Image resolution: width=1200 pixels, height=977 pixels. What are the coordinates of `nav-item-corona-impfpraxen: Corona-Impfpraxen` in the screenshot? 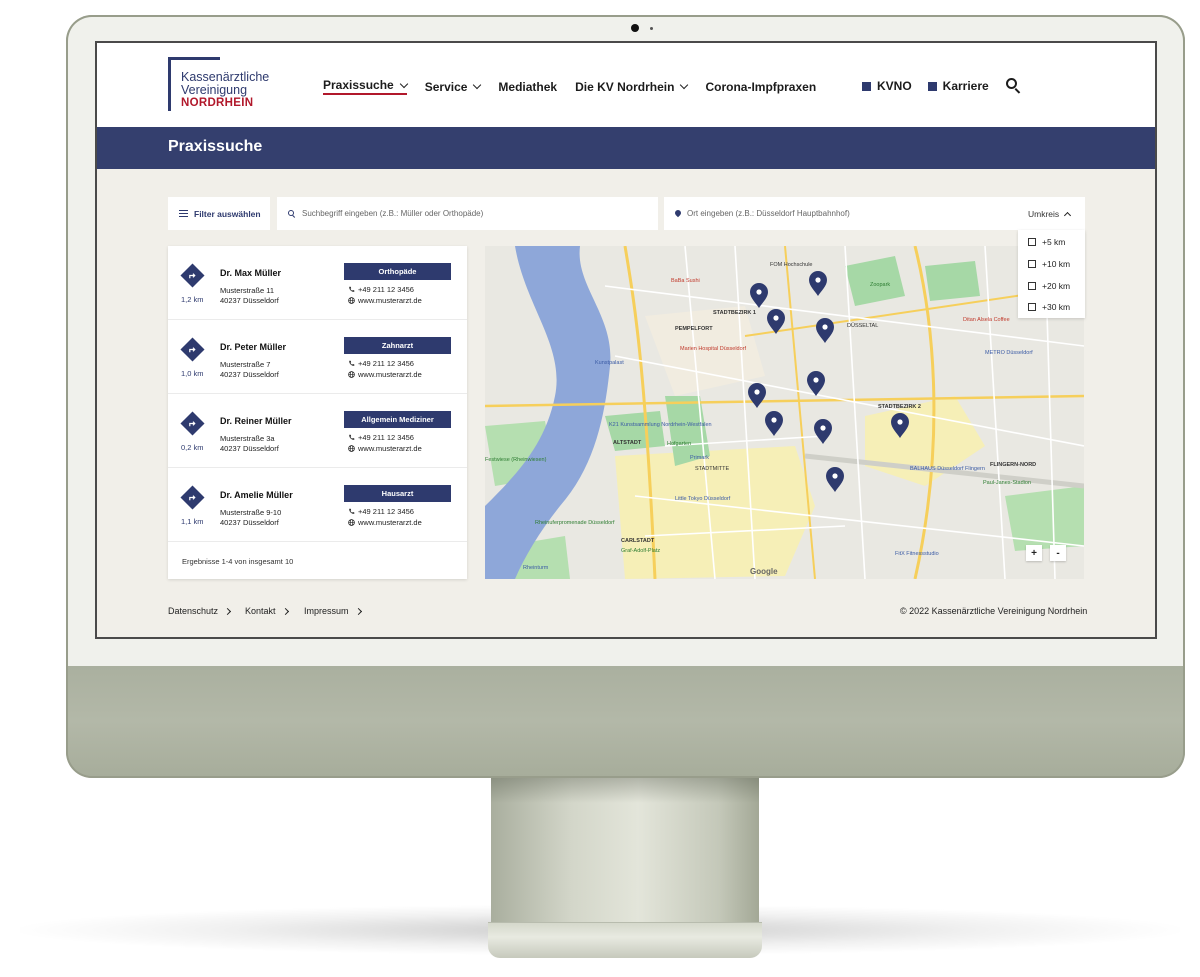 It's located at (760, 87).